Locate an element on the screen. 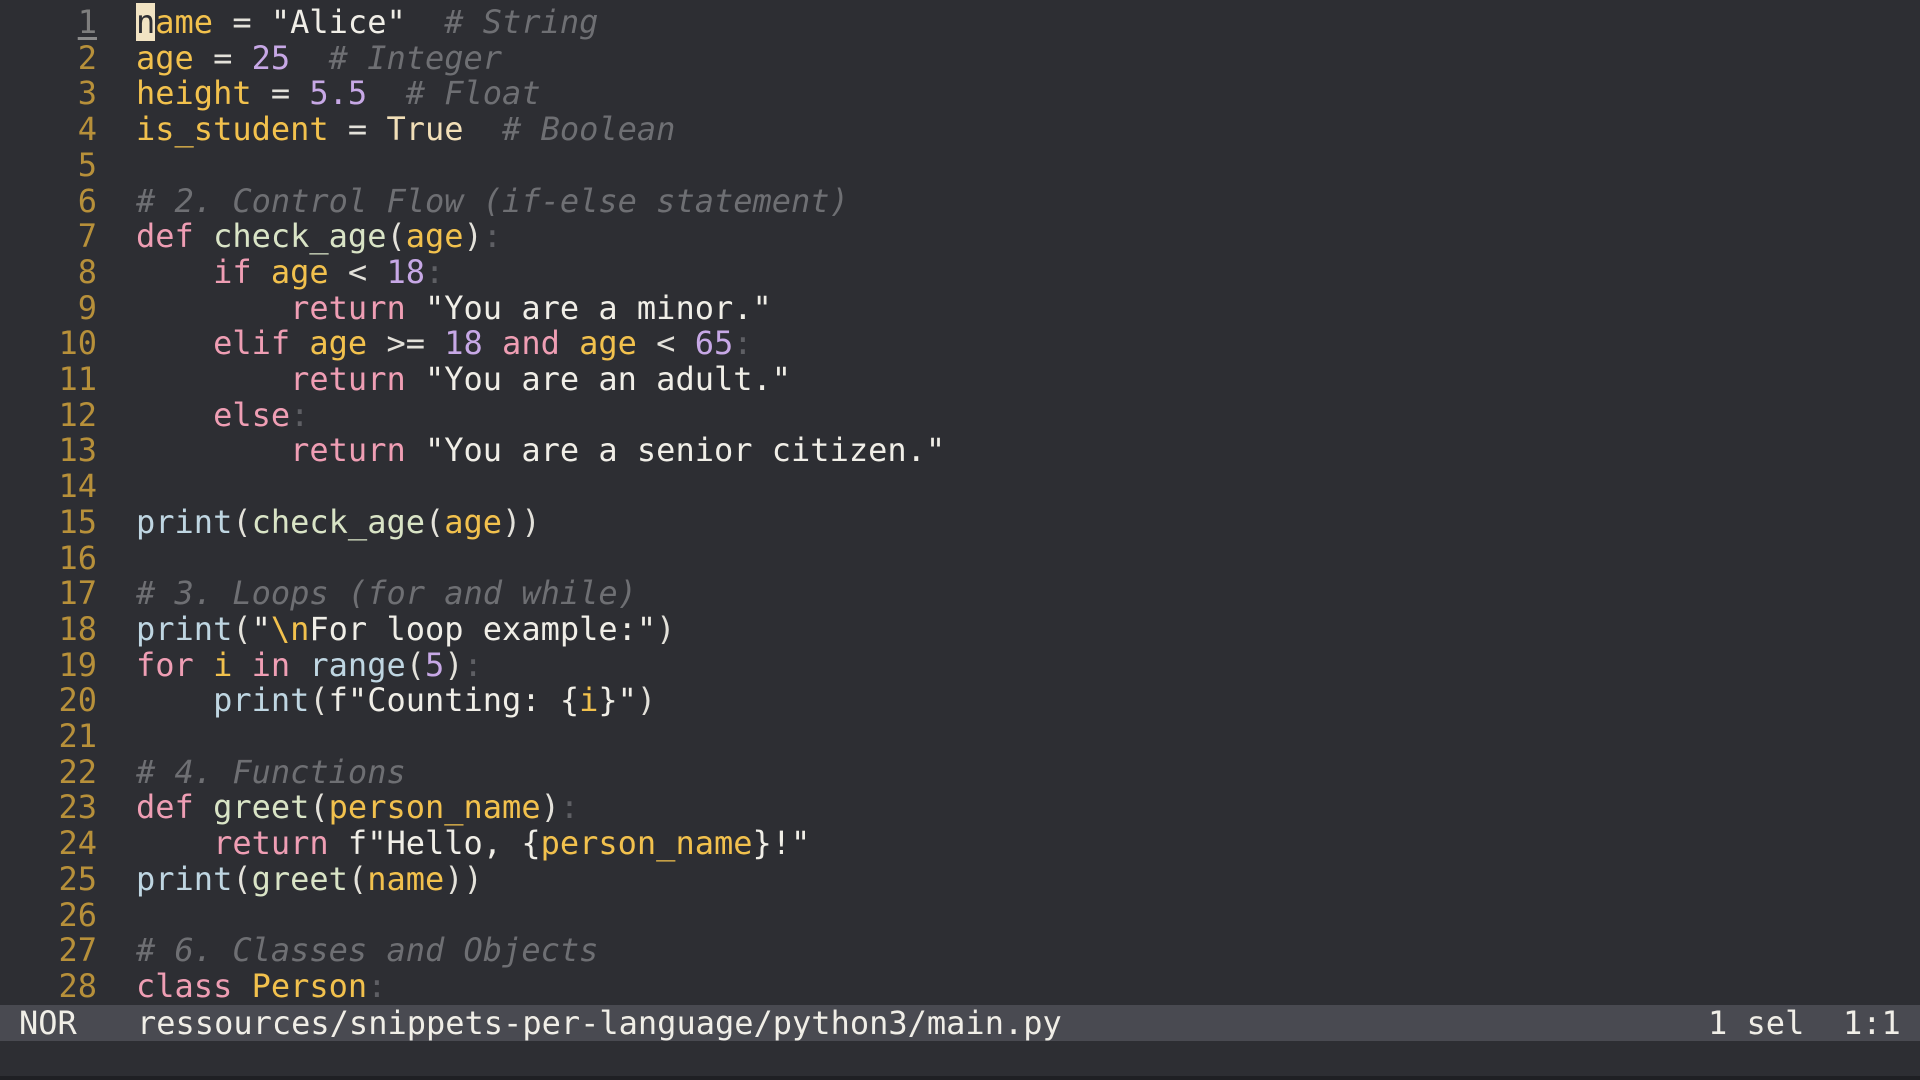 This screenshot has height=1080, width=1920. code-text: name = "Alice" # String is located at coordinates (367, 22).